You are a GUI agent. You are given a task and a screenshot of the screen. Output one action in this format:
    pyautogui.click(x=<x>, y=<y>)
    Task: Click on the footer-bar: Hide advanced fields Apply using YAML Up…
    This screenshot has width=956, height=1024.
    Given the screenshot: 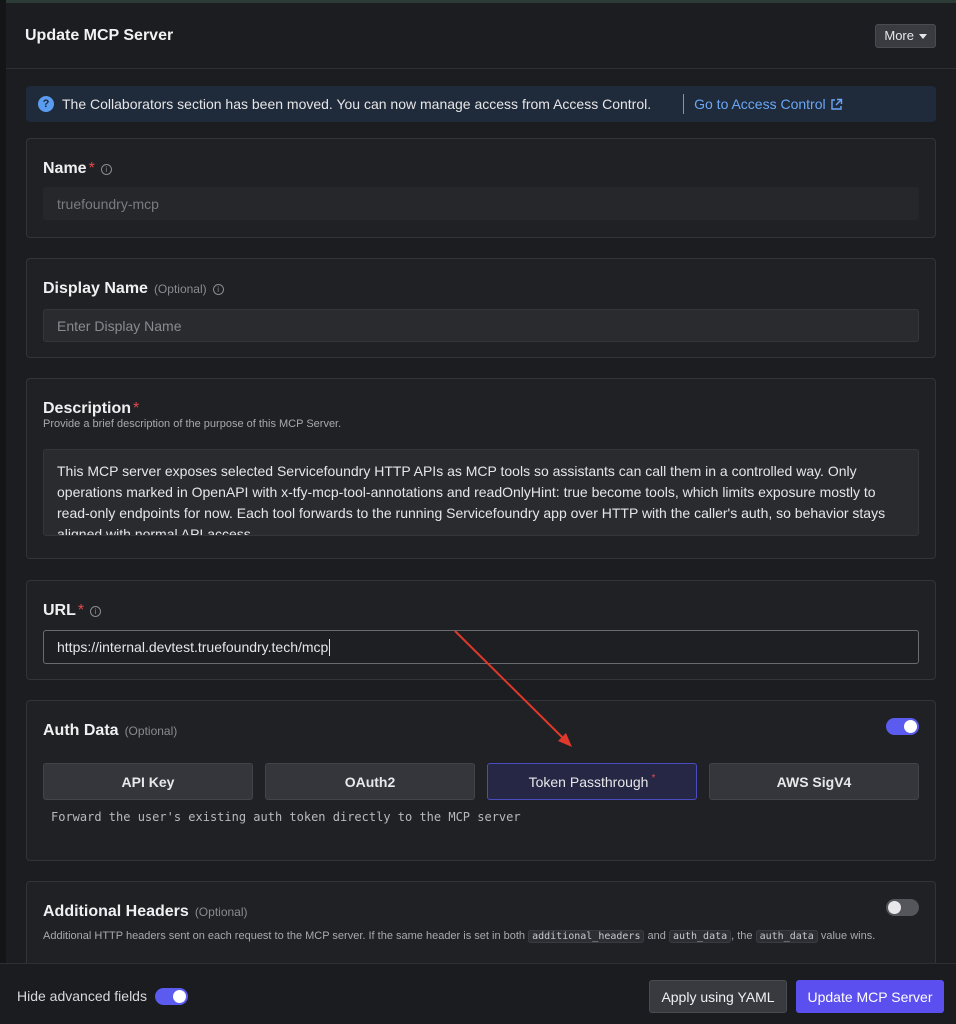 What is the action you would take?
    pyautogui.click(x=478, y=993)
    